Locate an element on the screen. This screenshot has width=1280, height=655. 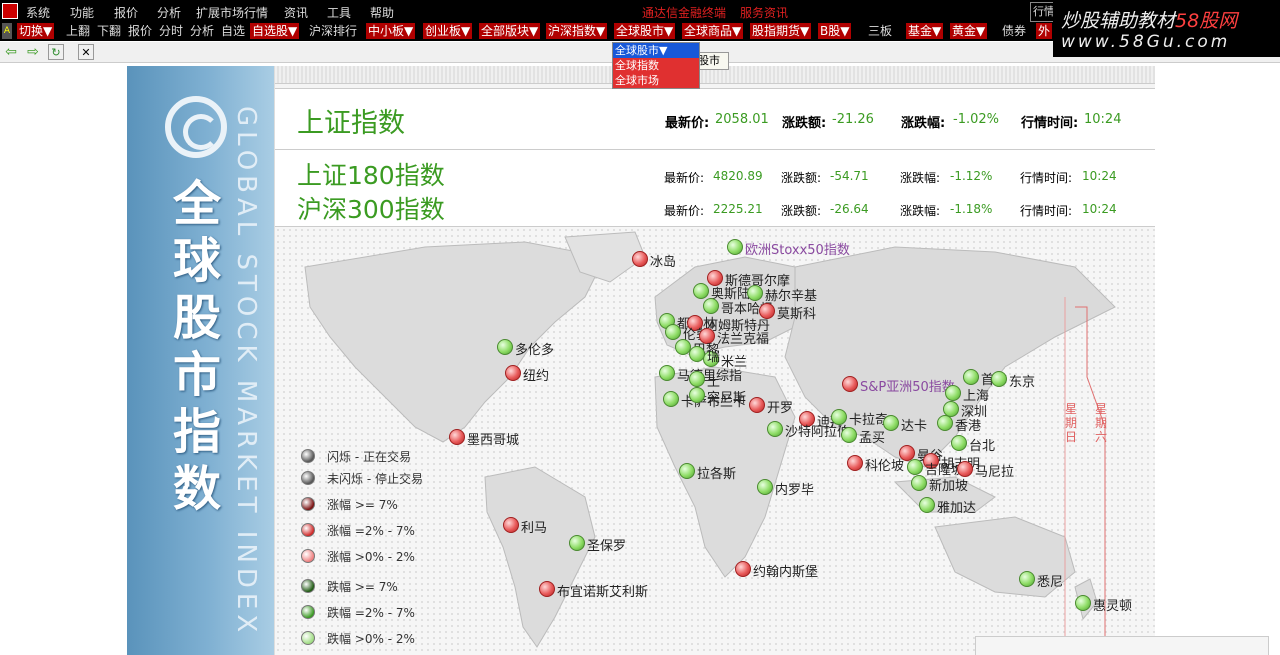
city-label: 内罗毕 is located at coordinates (794, 488).